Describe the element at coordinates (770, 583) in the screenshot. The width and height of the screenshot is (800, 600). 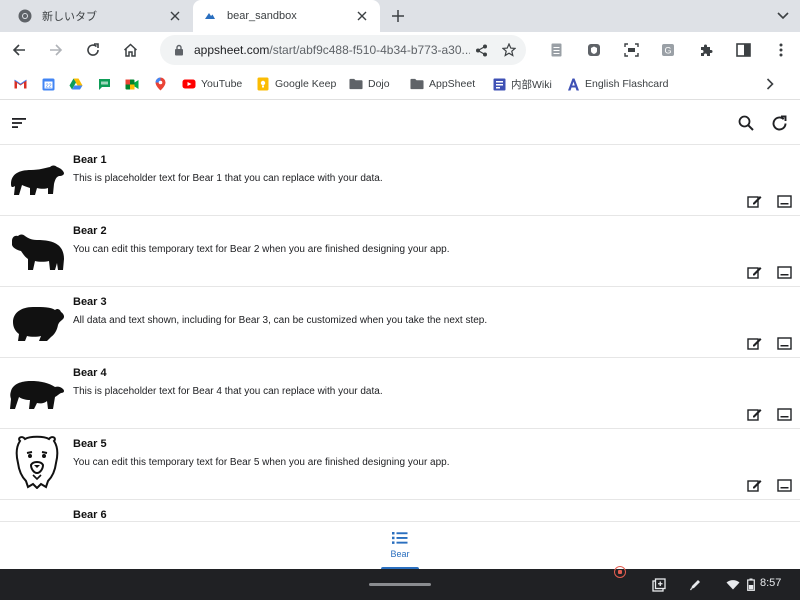
I see `clock-time: 8:57` at that location.